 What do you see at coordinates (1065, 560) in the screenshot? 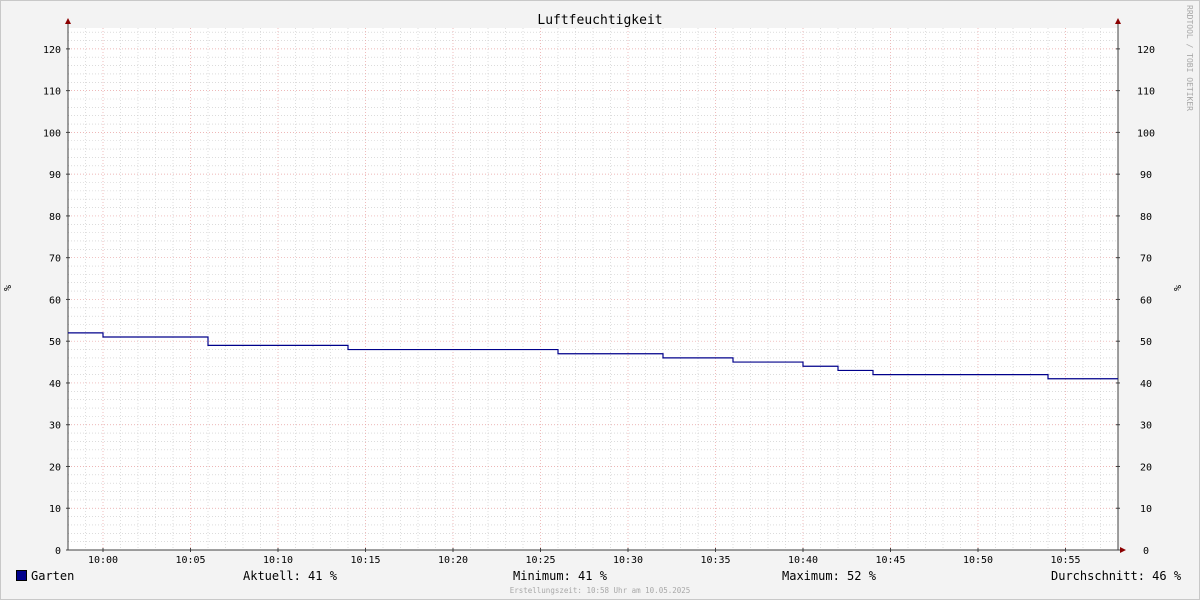
I see `x-tick-label: 10:55` at bounding box center [1065, 560].